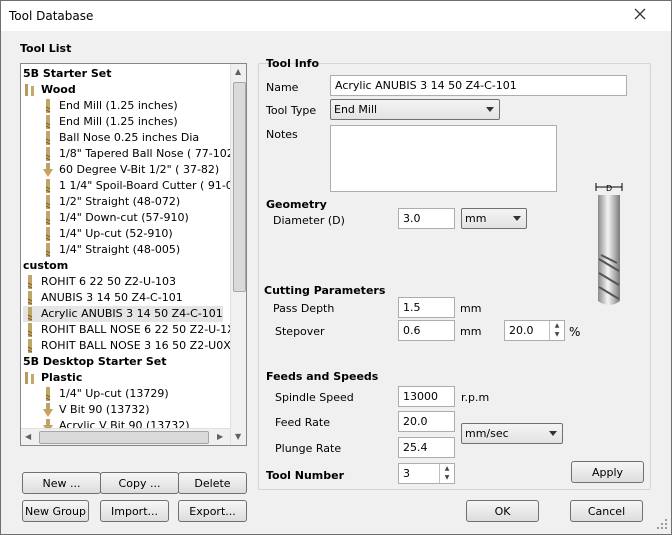  I want to click on tool-number-spinner: ▲ ▼, so click(446, 473).